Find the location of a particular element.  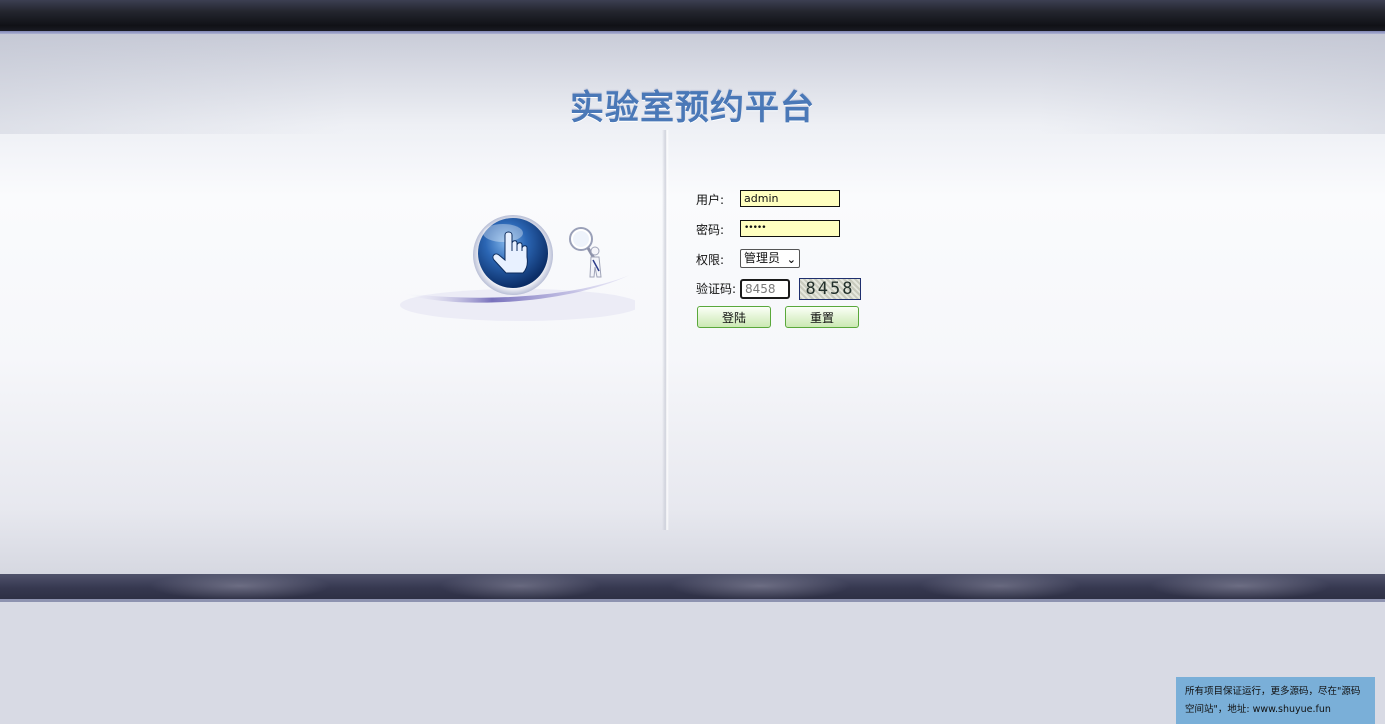

top-bar is located at coordinates (692, 16).